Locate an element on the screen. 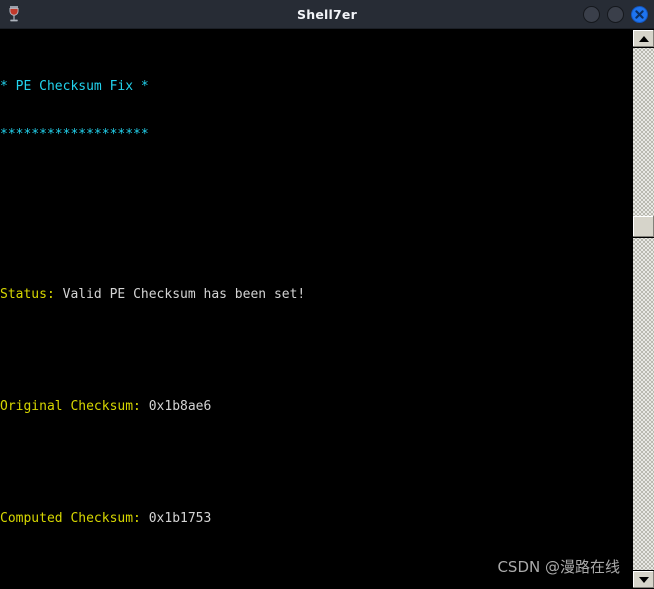  pe-header-title: * PE Checksum Fix * is located at coordinates (74, 86).